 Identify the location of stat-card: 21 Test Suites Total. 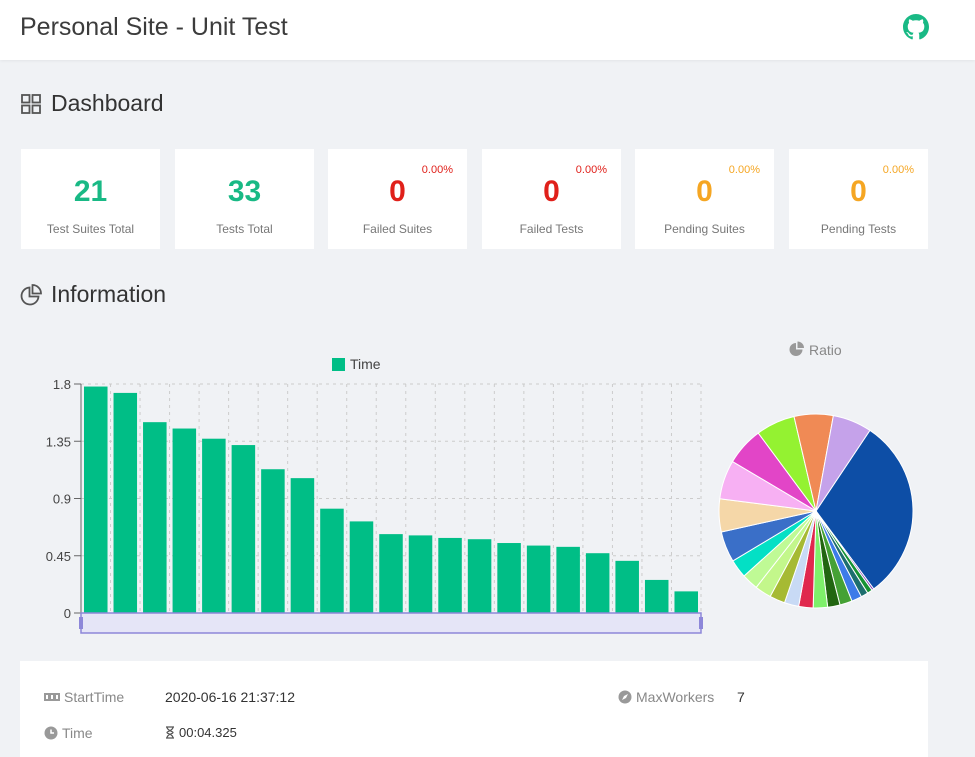
(90, 199).